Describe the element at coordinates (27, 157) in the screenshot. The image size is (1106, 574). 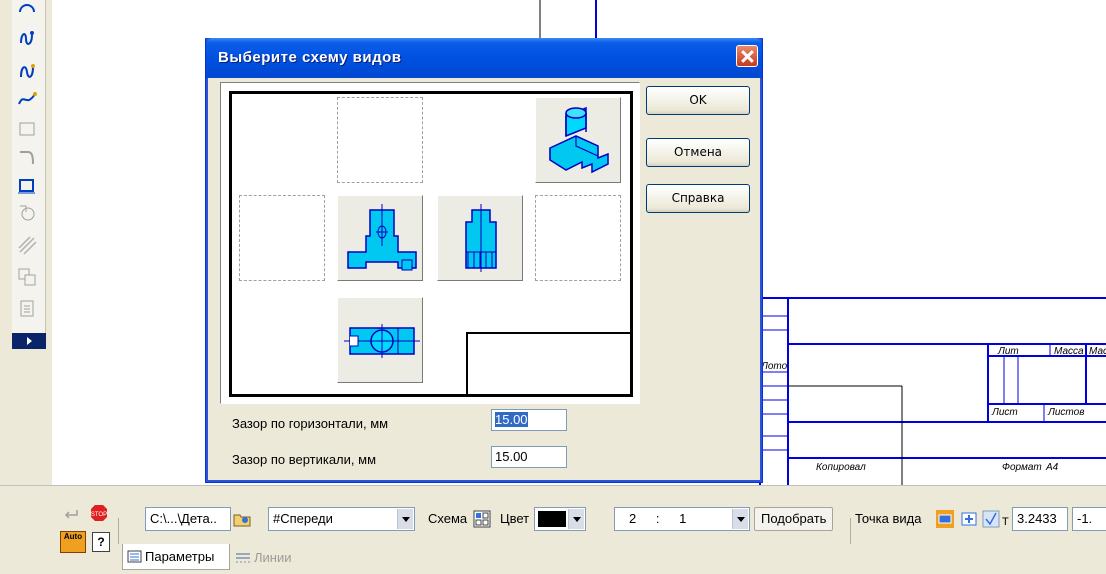
I see `fillet-tool-icon` at that location.